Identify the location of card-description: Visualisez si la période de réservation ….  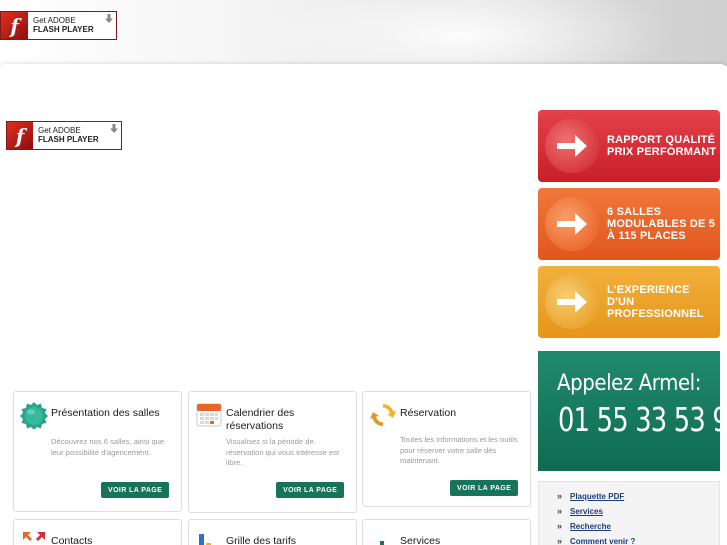
(283, 452).